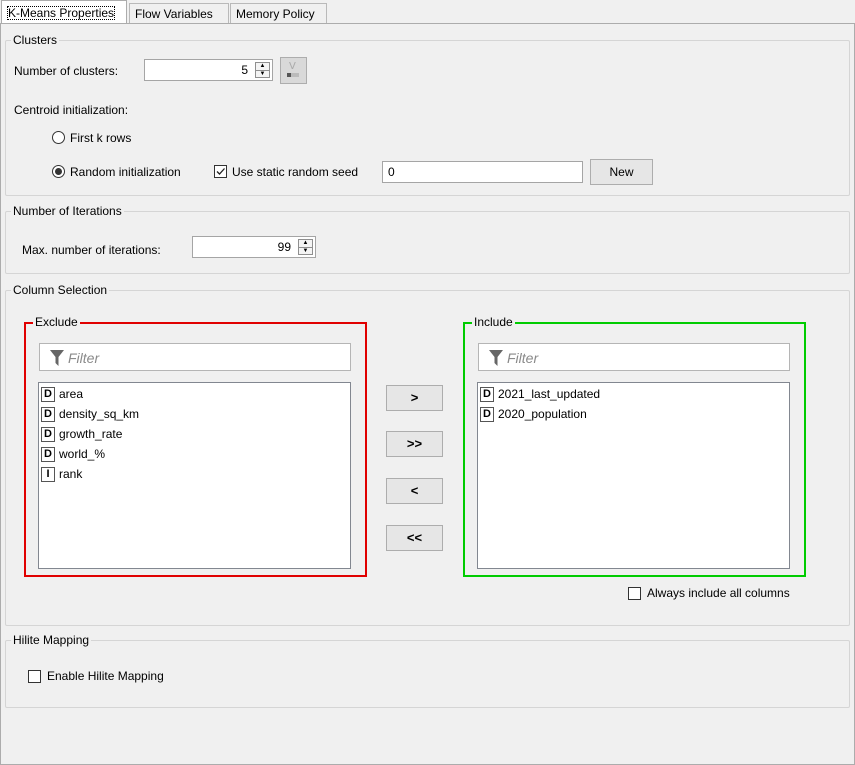  What do you see at coordinates (414, 444) in the screenshot?
I see `move-all-to-include-button: >>` at bounding box center [414, 444].